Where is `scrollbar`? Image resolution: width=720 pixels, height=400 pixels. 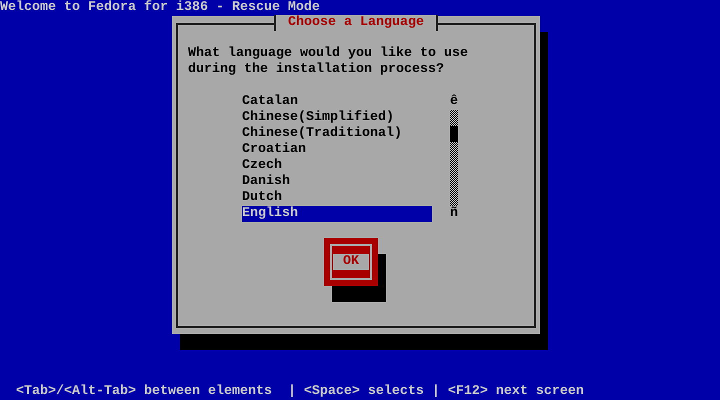 scrollbar is located at coordinates (454, 158).